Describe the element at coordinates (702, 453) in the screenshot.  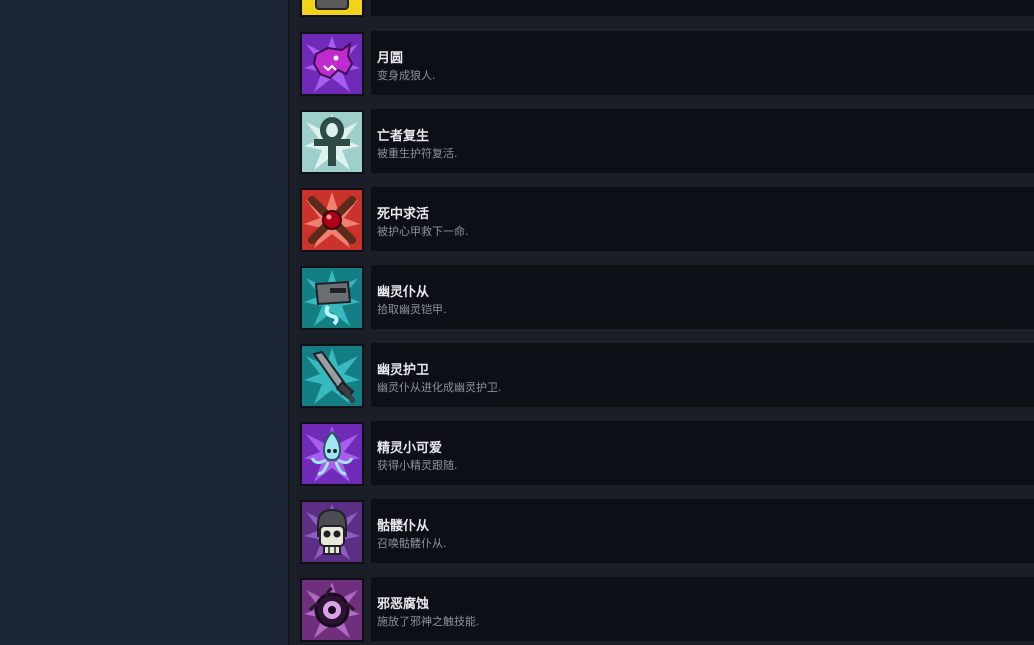
I see `achievement-card: 精灵小可爱 获得小精灵跟随.` at that location.